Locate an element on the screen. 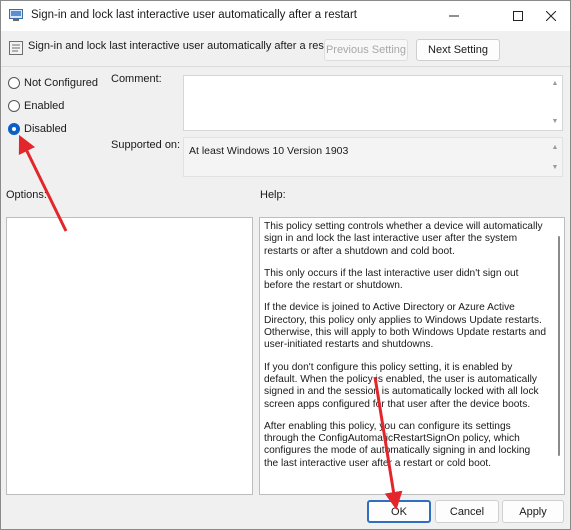  radio-label-enabled: Enabled is located at coordinates (44, 106).